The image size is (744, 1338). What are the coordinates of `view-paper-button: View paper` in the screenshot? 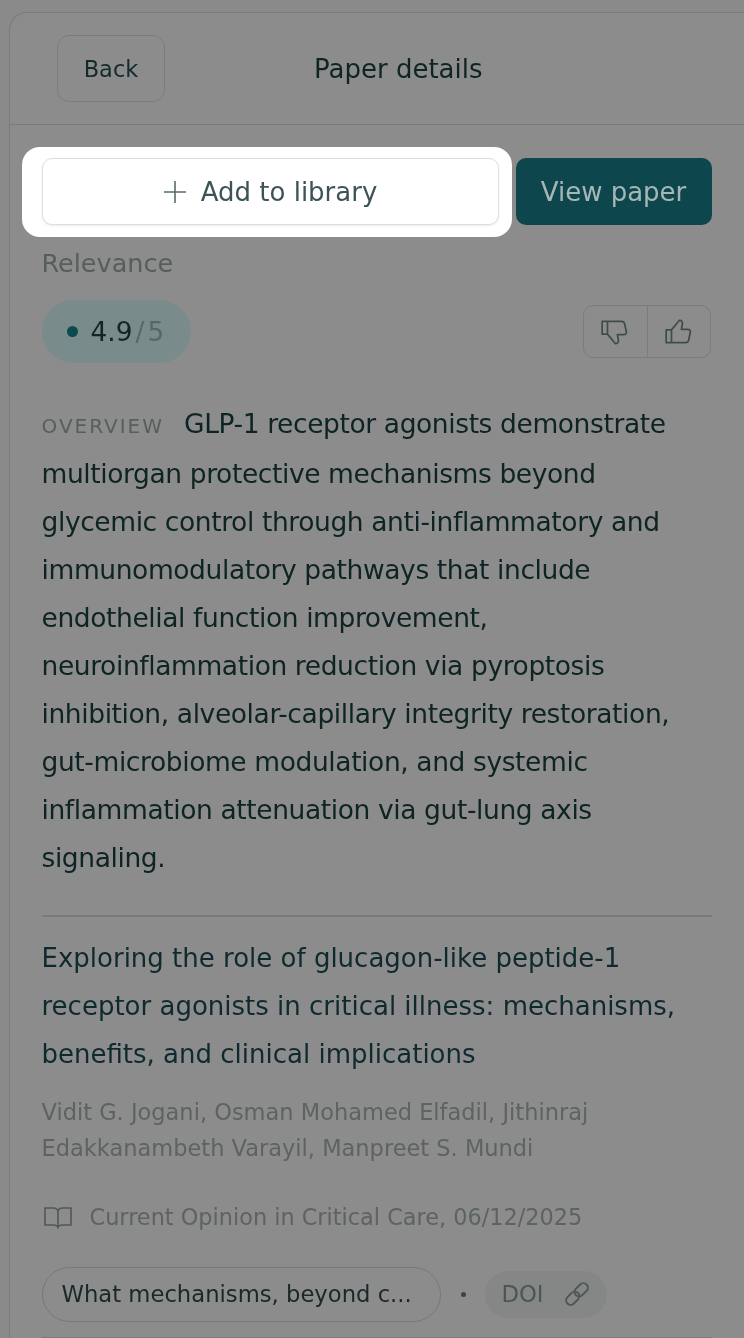 It's located at (613, 191).